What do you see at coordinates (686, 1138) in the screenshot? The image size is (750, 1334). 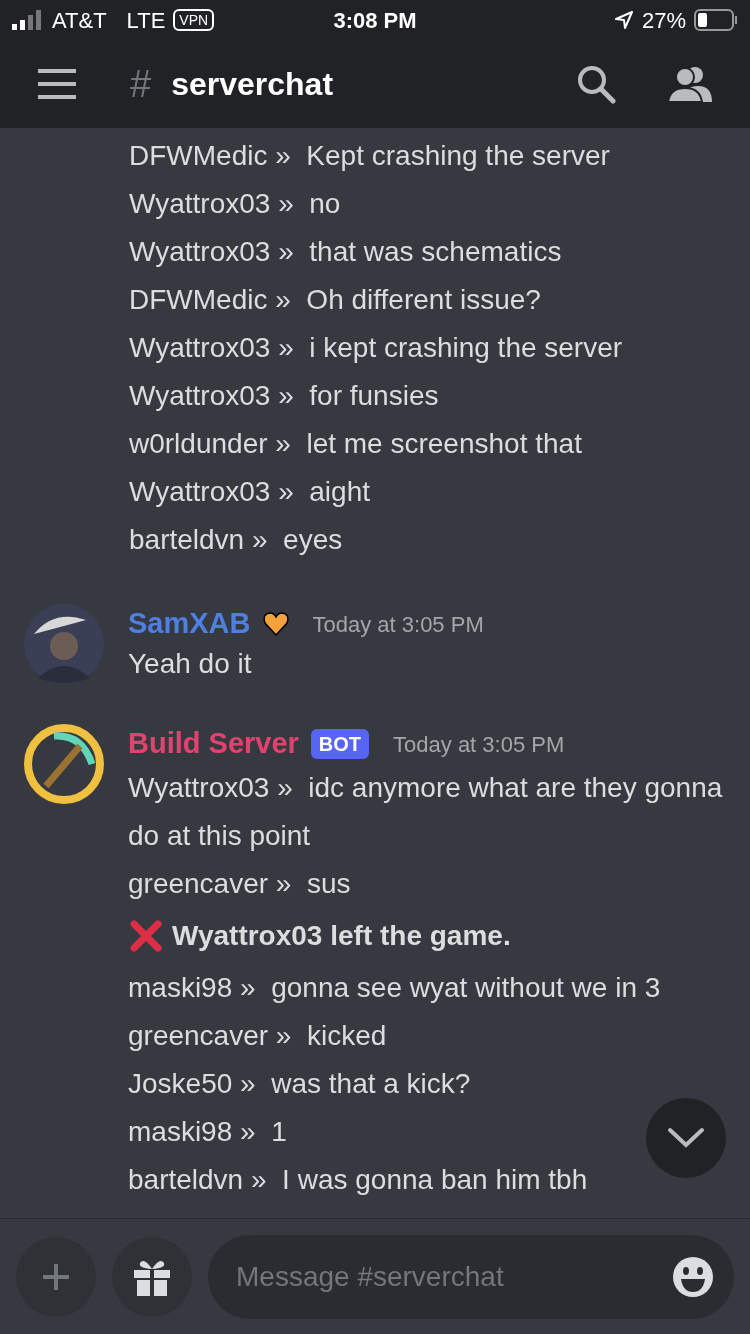 I see `chevron-down-icon` at bounding box center [686, 1138].